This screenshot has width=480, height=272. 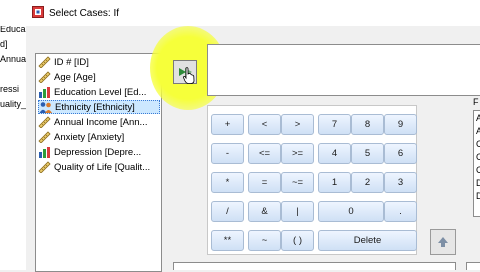 I want to click on digit-8-key: 8, so click(x=367, y=124).